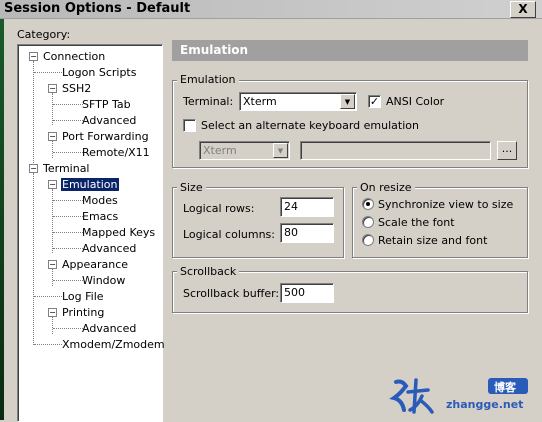 This screenshot has height=422, width=542. What do you see at coordinates (463, 396) in the screenshot?
I see `watermark-logo: 博客 zhangge.net` at bounding box center [463, 396].